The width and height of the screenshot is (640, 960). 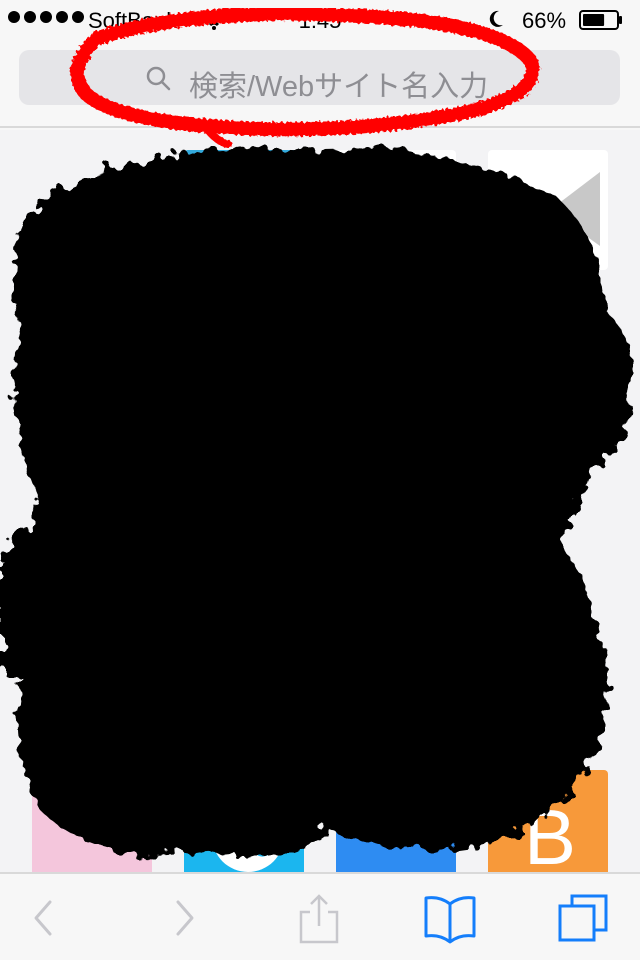 I want to click on tabs-button, so click(x=584, y=918).